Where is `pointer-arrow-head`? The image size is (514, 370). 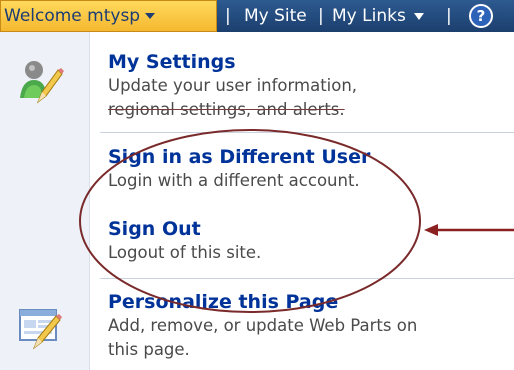
pointer-arrow-head is located at coordinates (431, 230).